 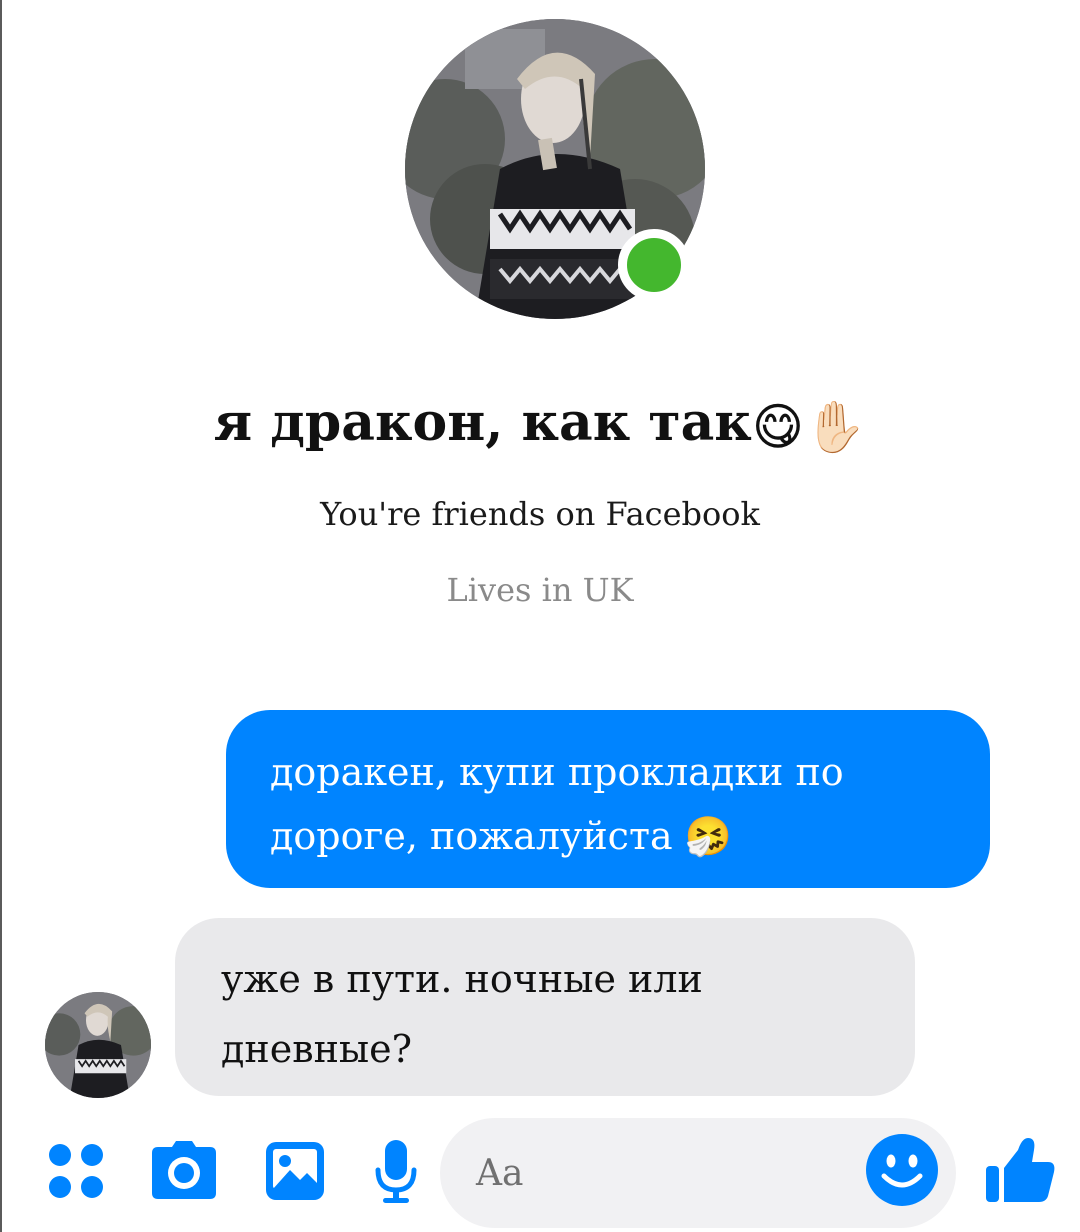 What do you see at coordinates (396, 1172) in the screenshot?
I see `microphone-icon` at bounding box center [396, 1172].